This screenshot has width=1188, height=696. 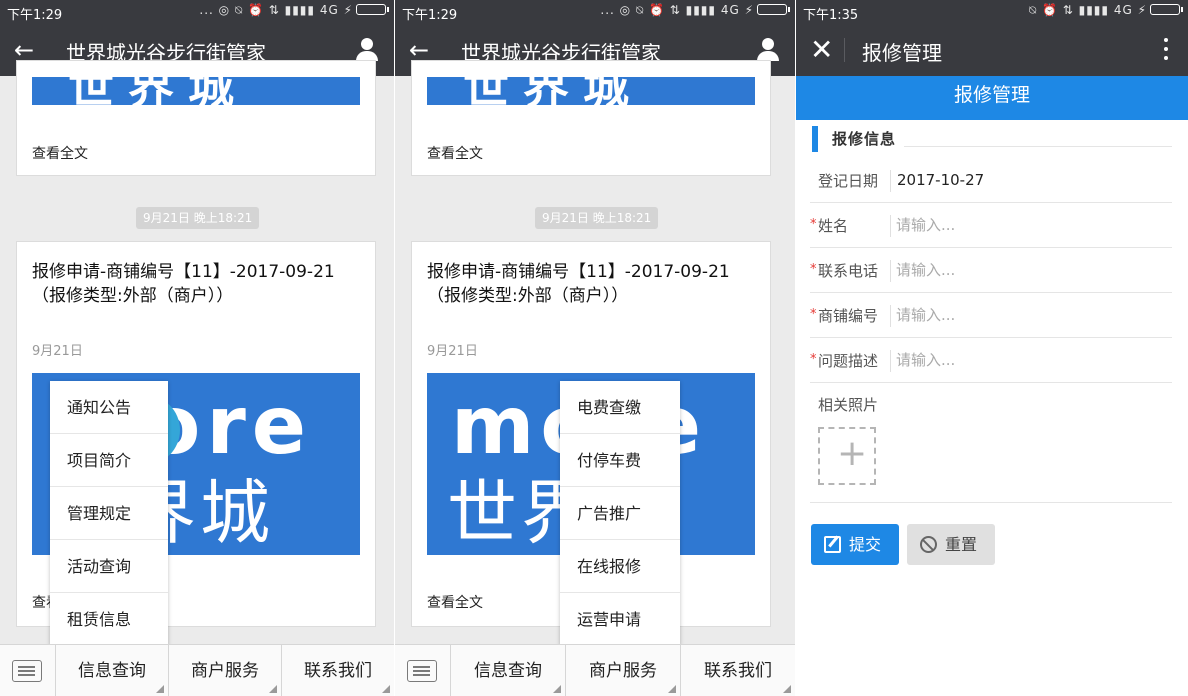 I want to click on popup-menu-info: 通知公告 项目简介 管理规定 活动查询 租赁信息, so click(x=109, y=513).